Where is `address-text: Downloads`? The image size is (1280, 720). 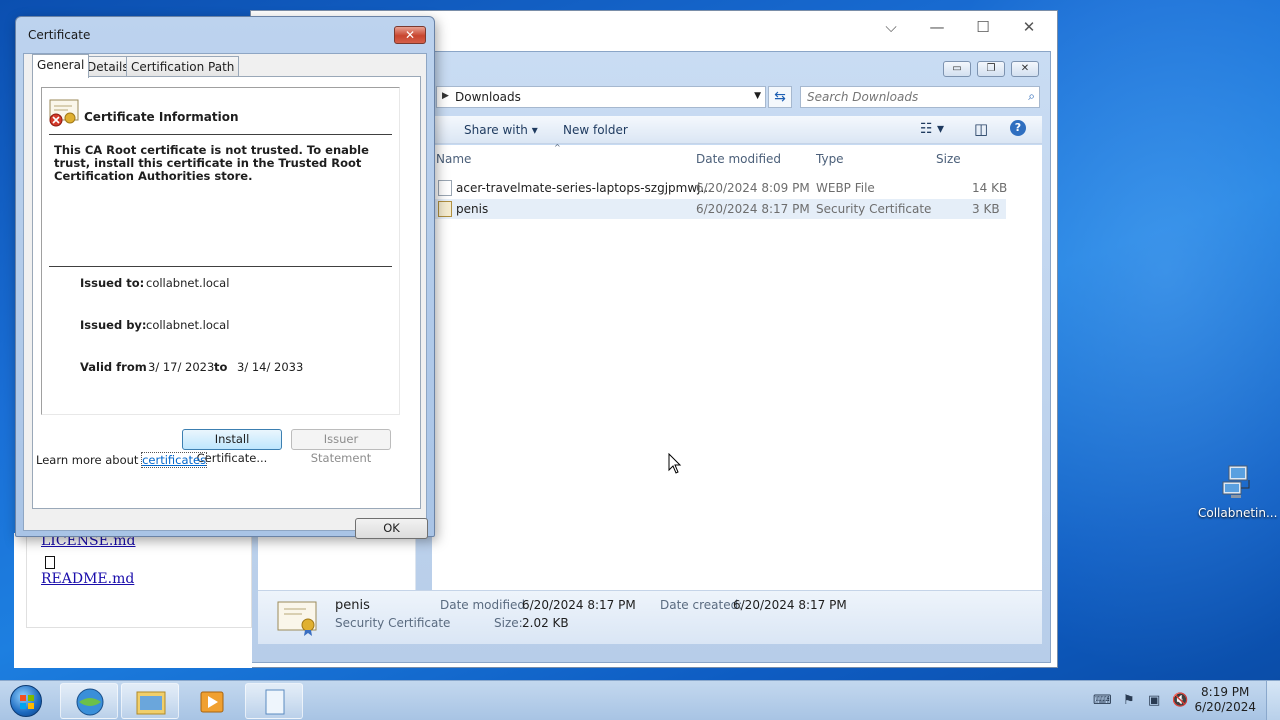
address-text: Downloads is located at coordinates (488, 97).